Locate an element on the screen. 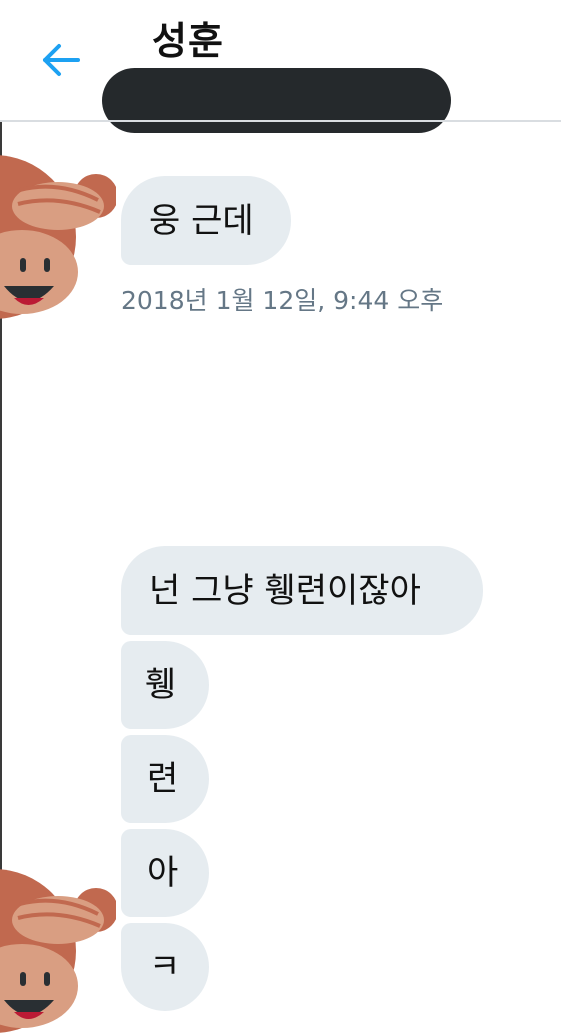 The image size is (561, 1034). contact-name: 성훈 is located at coordinates (188, 41).